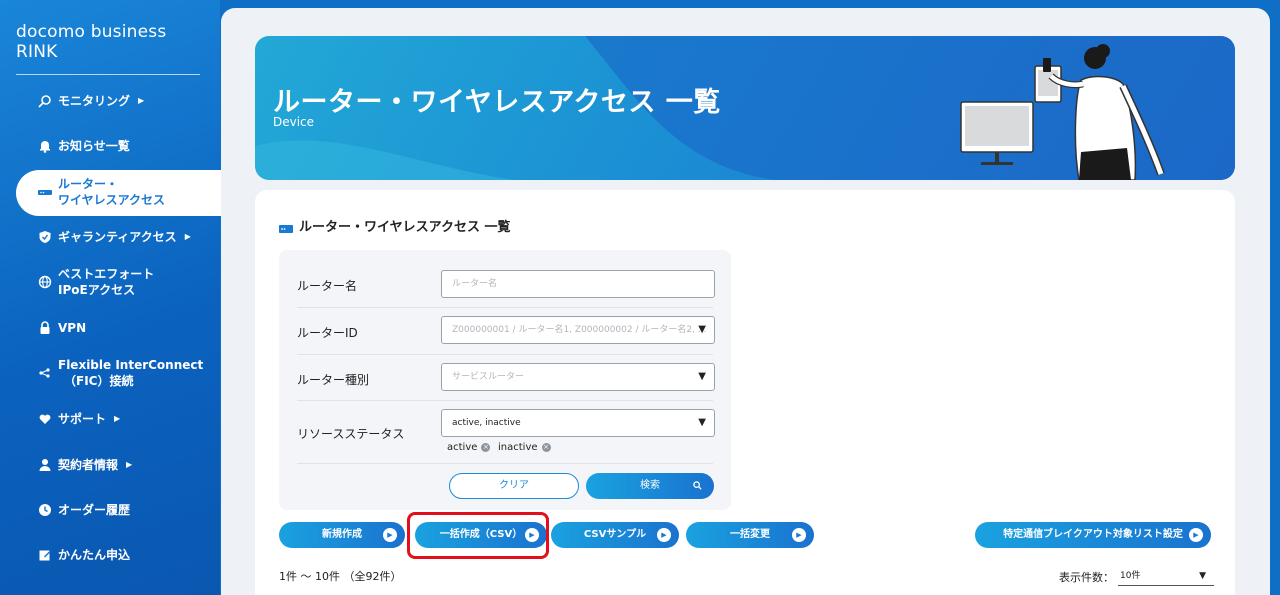 The image size is (1280, 595). I want to click on sidebar-item-label: ベストエフォート, so click(106, 274).